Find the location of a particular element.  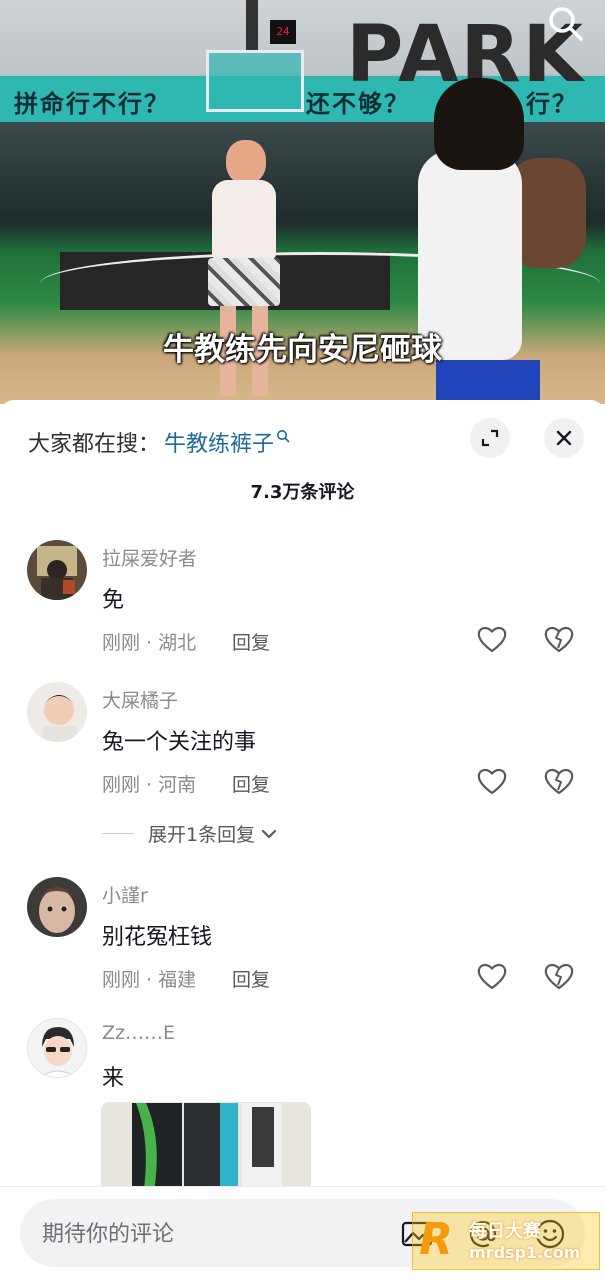

expand-replies-button: 展开1条回复 is located at coordinates (189, 833).